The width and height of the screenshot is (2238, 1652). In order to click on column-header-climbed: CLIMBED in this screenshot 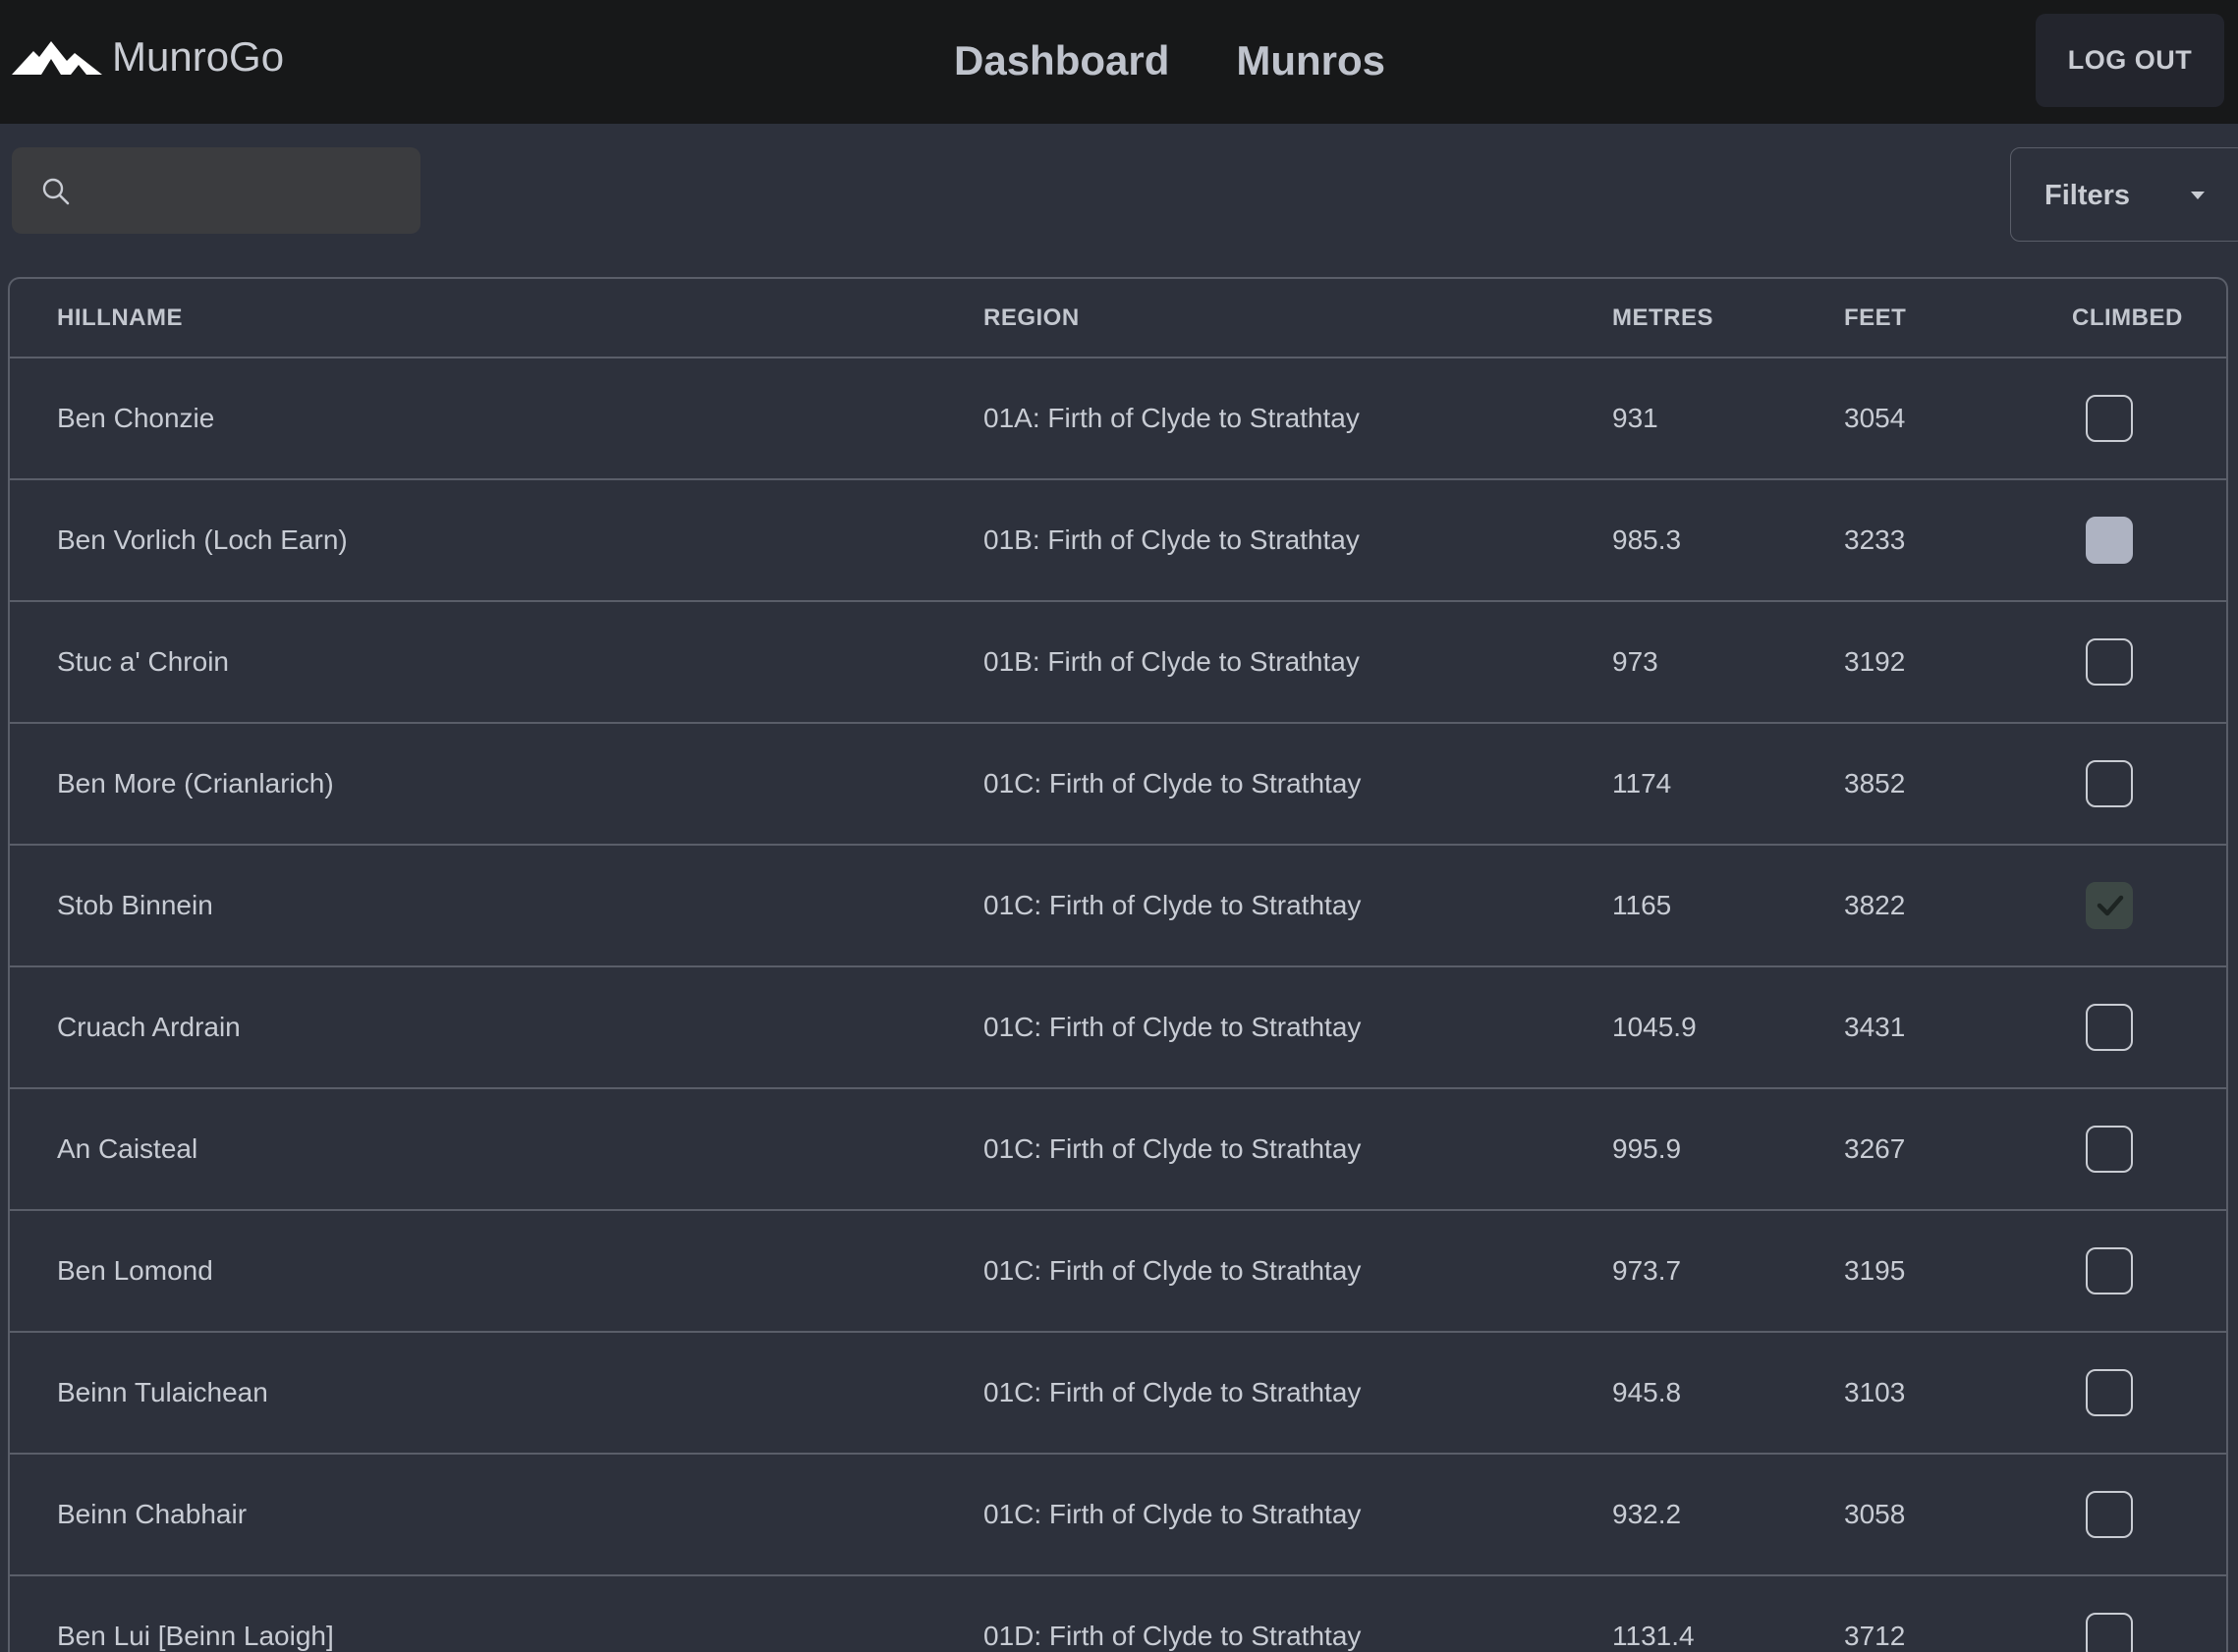, I will do `click(2149, 318)`.